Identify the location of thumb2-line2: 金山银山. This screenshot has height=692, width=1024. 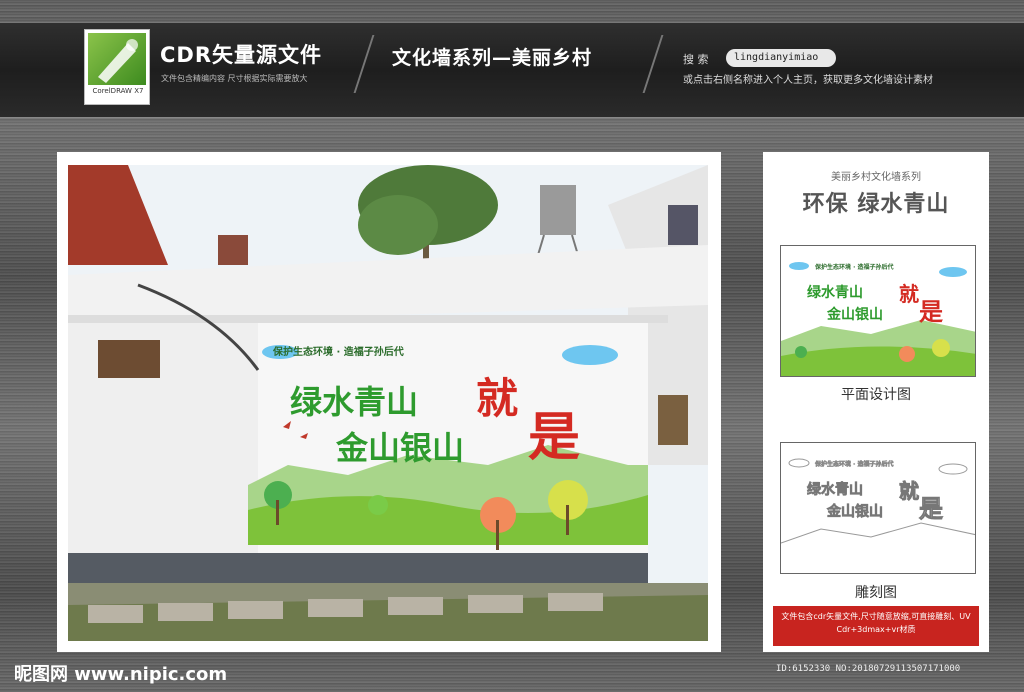
(855, 512).